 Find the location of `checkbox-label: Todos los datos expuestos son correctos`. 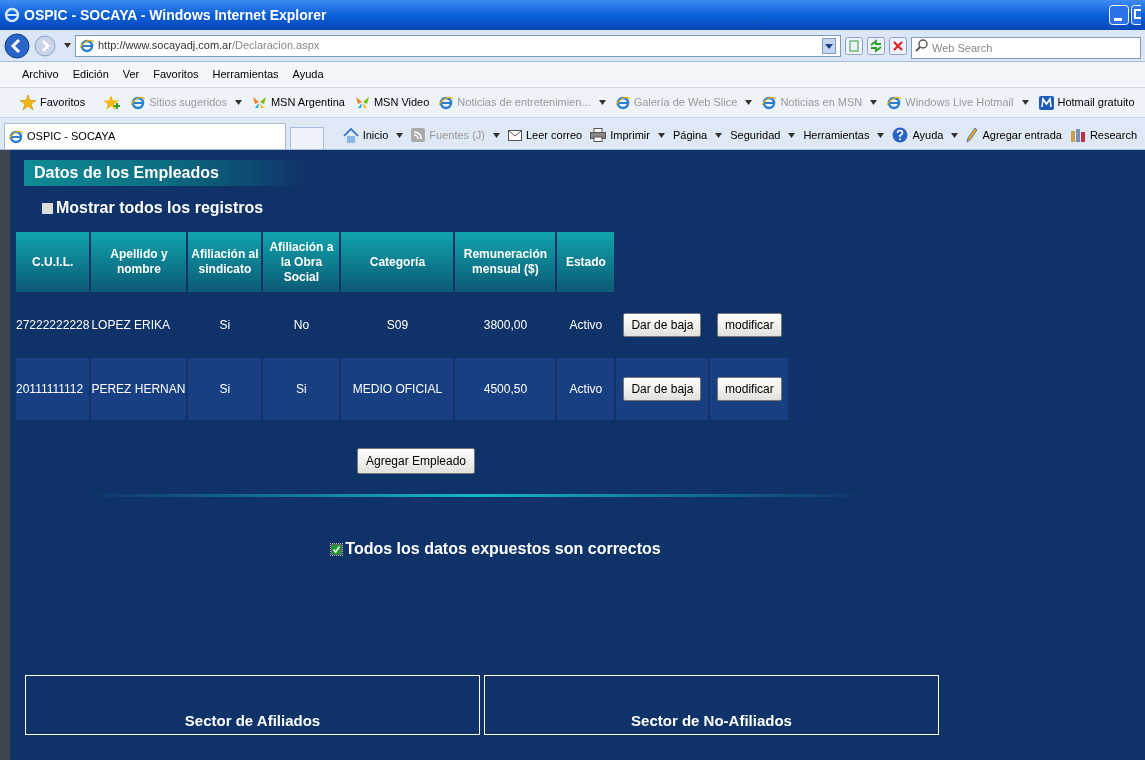

checkbox-label: Todos los datos expuestos son correctos is located at coordinates (503, 549).